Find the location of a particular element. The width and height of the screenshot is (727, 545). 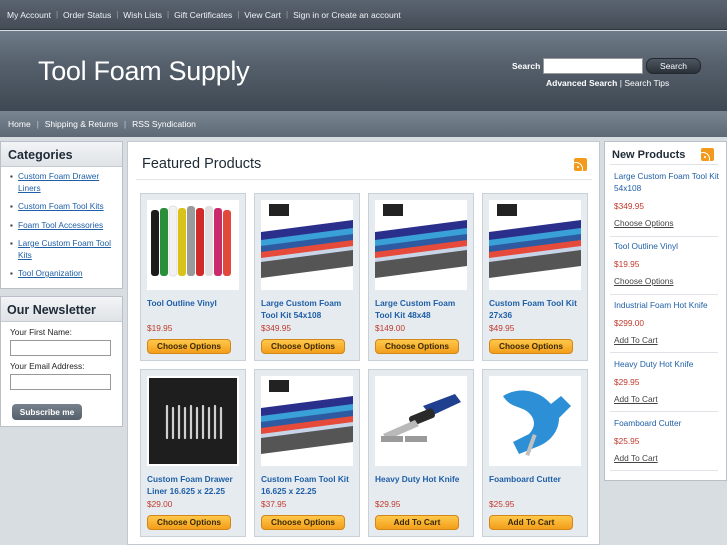

product-name: Custom Foam Tool Kit 16.625 x 22.25 is located at coordinates (309, 485).